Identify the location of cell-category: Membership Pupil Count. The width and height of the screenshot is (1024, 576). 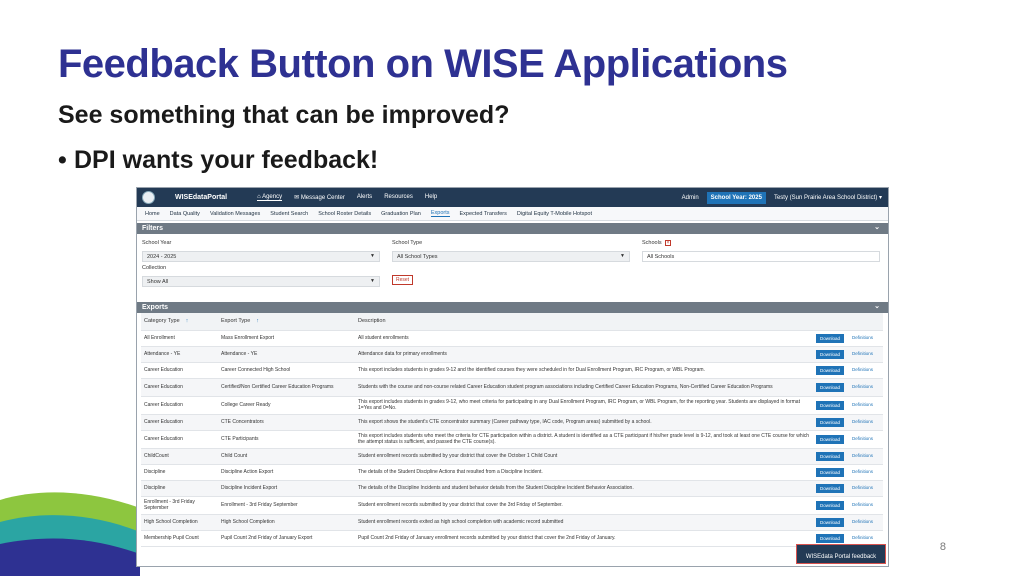
(179, 538).